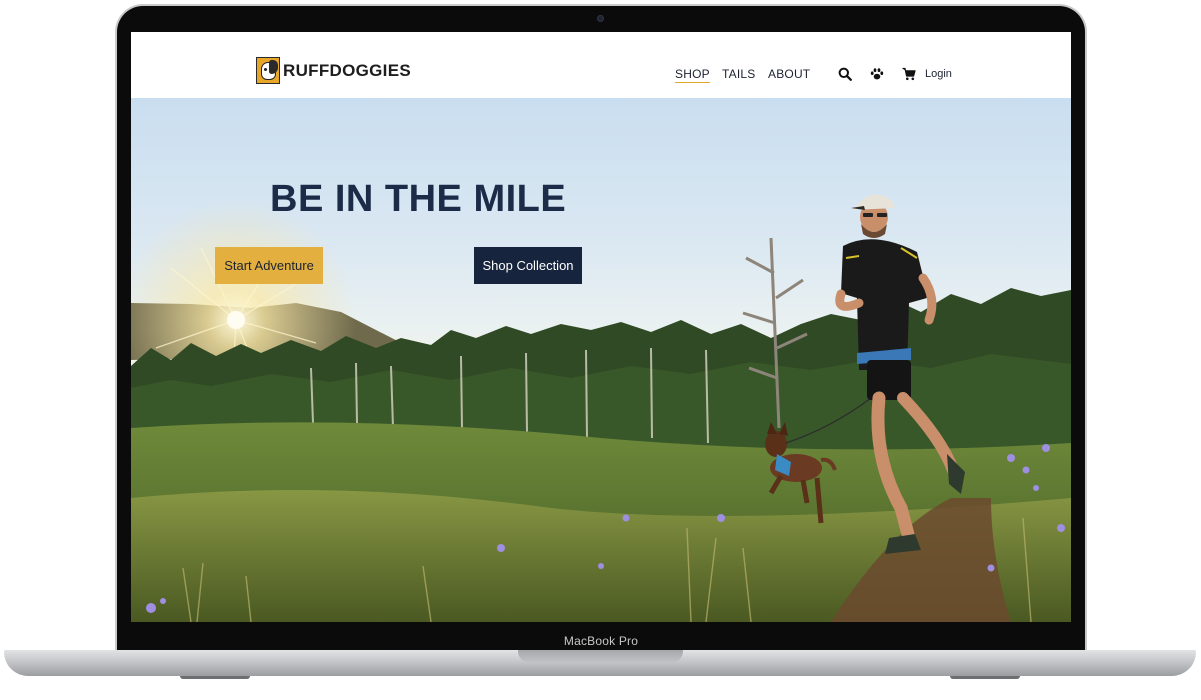  I want to click on laptop-notch, so click(600, 656).